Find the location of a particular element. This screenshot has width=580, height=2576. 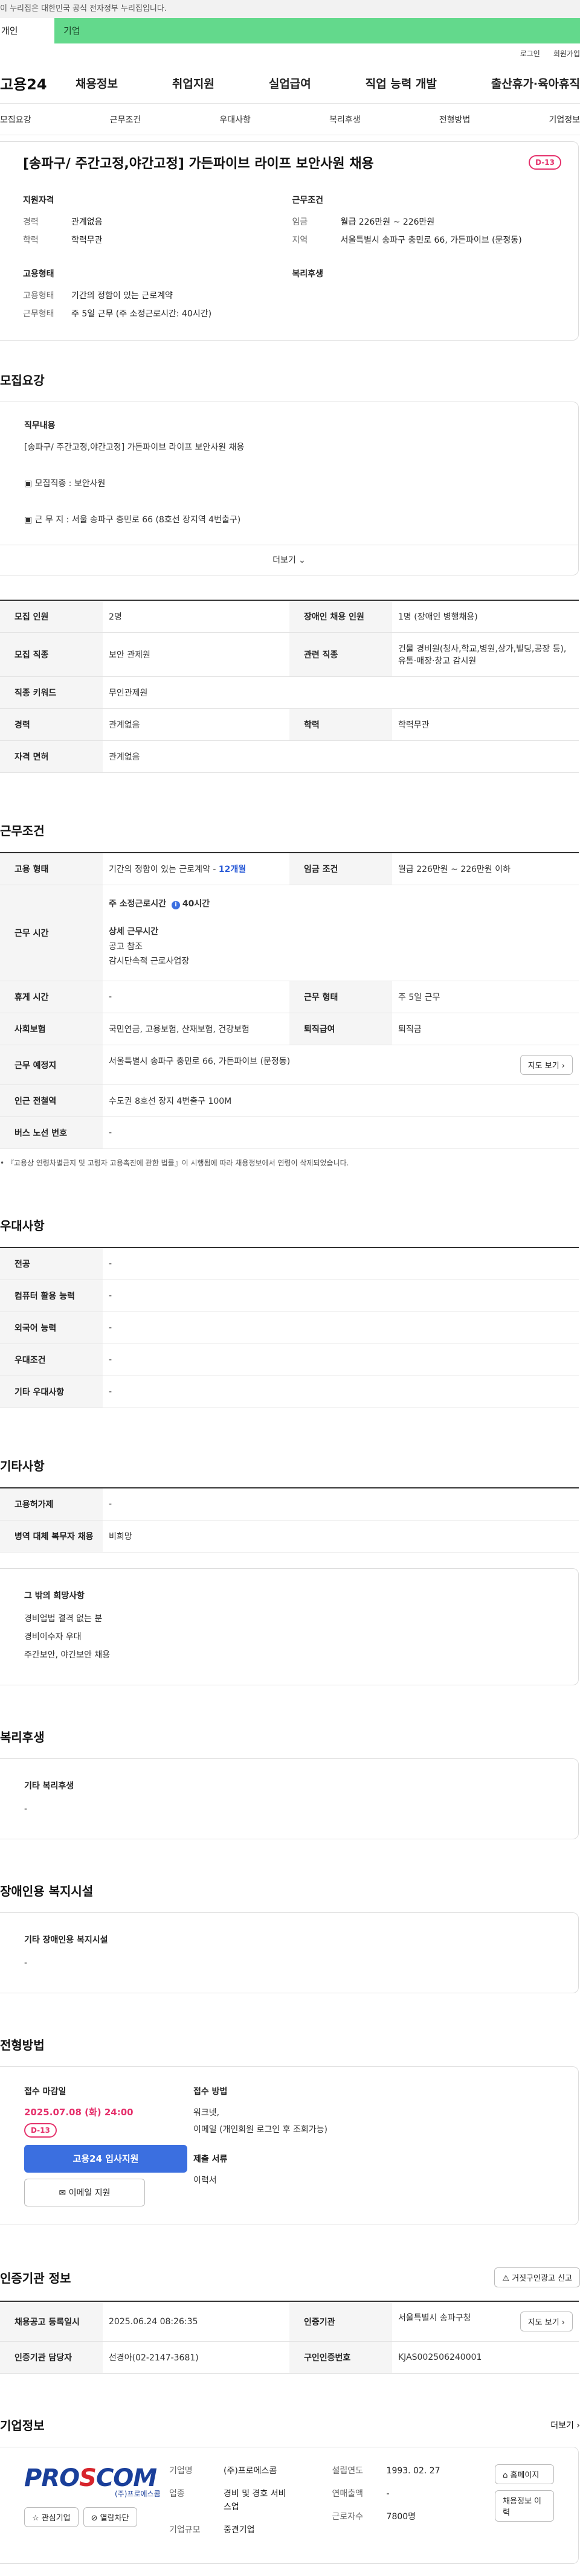

tab-recruit: 모집요강 is located at coordinates (15, 120).